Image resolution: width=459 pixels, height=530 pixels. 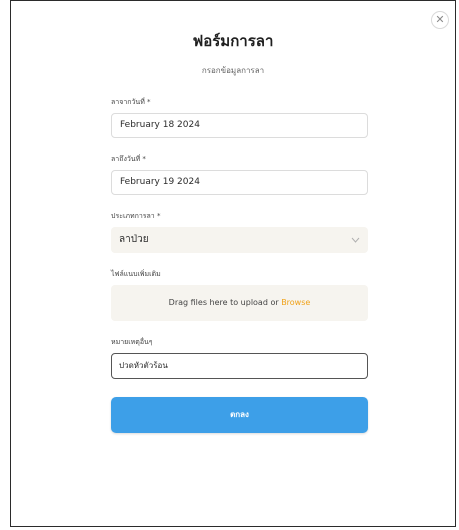 What do you see at coordinates (239, 182) in the screenshot?
I see `to-date-field: February 19 2024` at bounding box center [239, 182].